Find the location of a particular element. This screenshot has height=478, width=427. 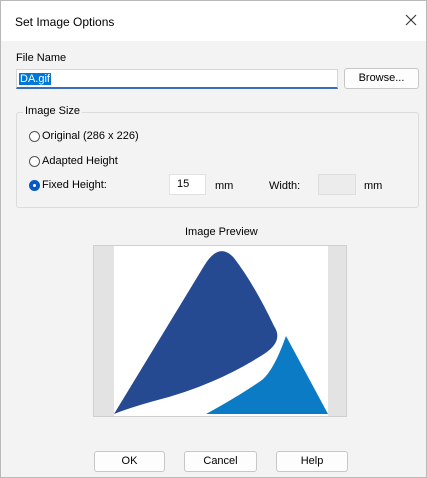

radio-original-label: Original (286 x 226) is located at coordinates (90, 136).